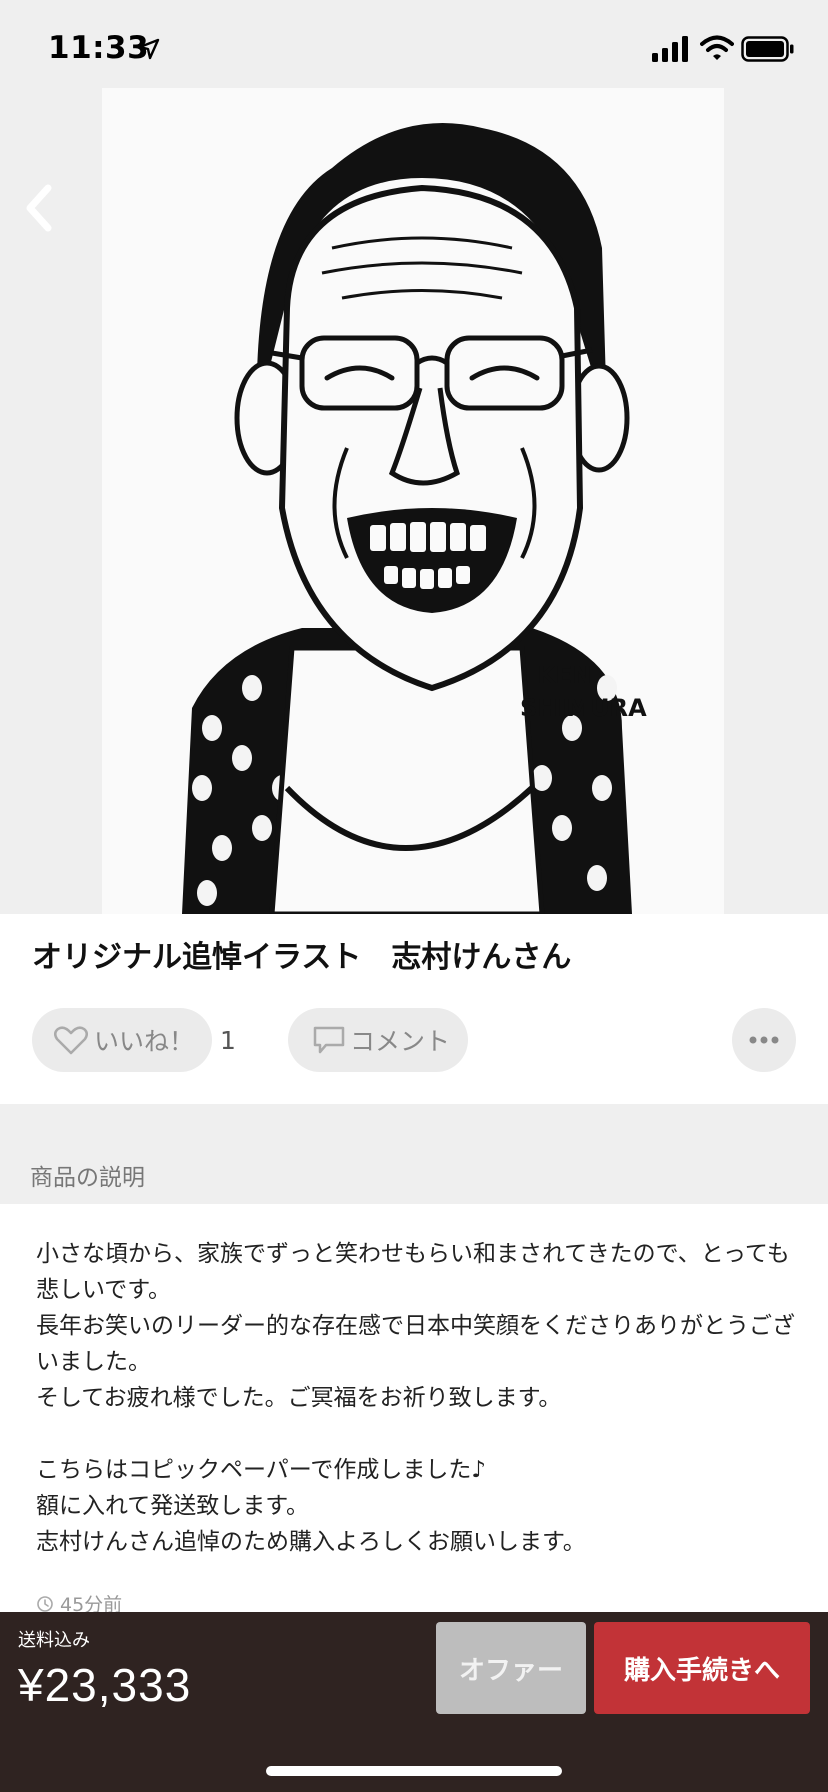 The height and width of the screenshot is (1792, 828). Describe the element at coordinates (702, 1668) in the screenshot. I see `purchase-button: 購入手続きへ` at that location.